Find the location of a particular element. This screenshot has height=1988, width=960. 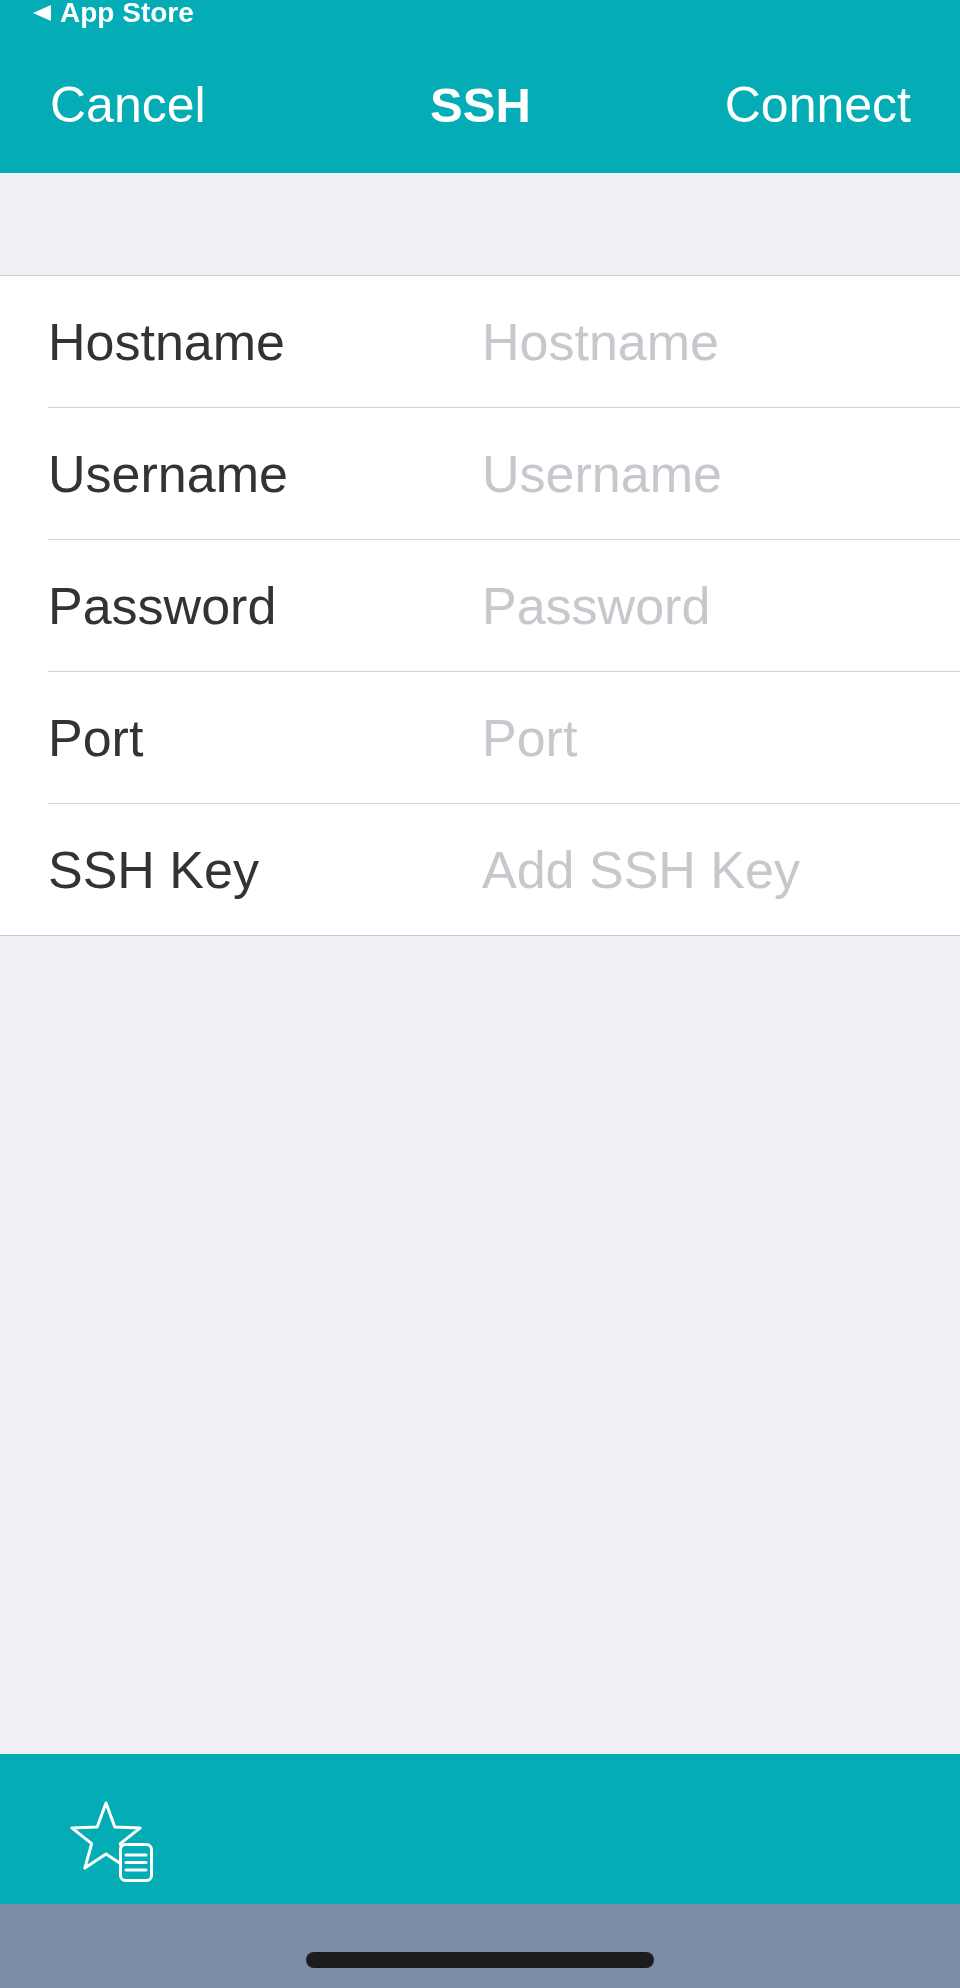

screen-title: SSH is located at coordinates (480, 105).